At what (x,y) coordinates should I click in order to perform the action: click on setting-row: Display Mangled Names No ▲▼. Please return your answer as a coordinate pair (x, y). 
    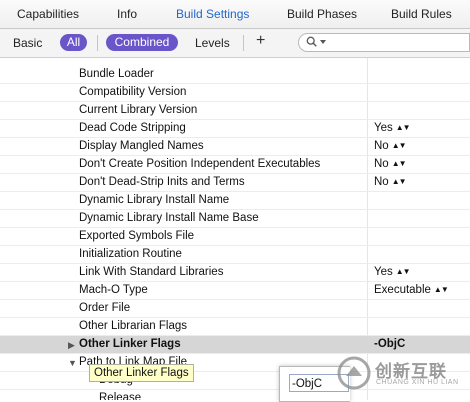
    Looking at the image, I should click on (235, 147).